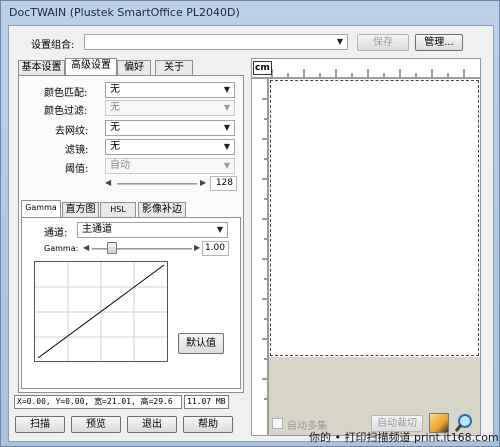 This screenshot has width=500, height=447. What do you see at coordinates (118, 209) in the screenshot?
I see `tab-hsl: HSL` at bounding box center [118, 209].